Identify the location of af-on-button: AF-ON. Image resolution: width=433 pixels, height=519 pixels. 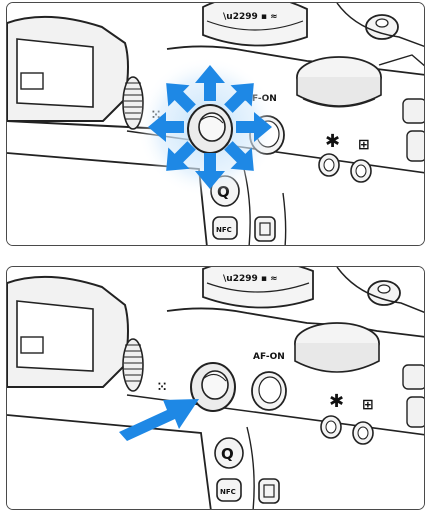
(269, 381).